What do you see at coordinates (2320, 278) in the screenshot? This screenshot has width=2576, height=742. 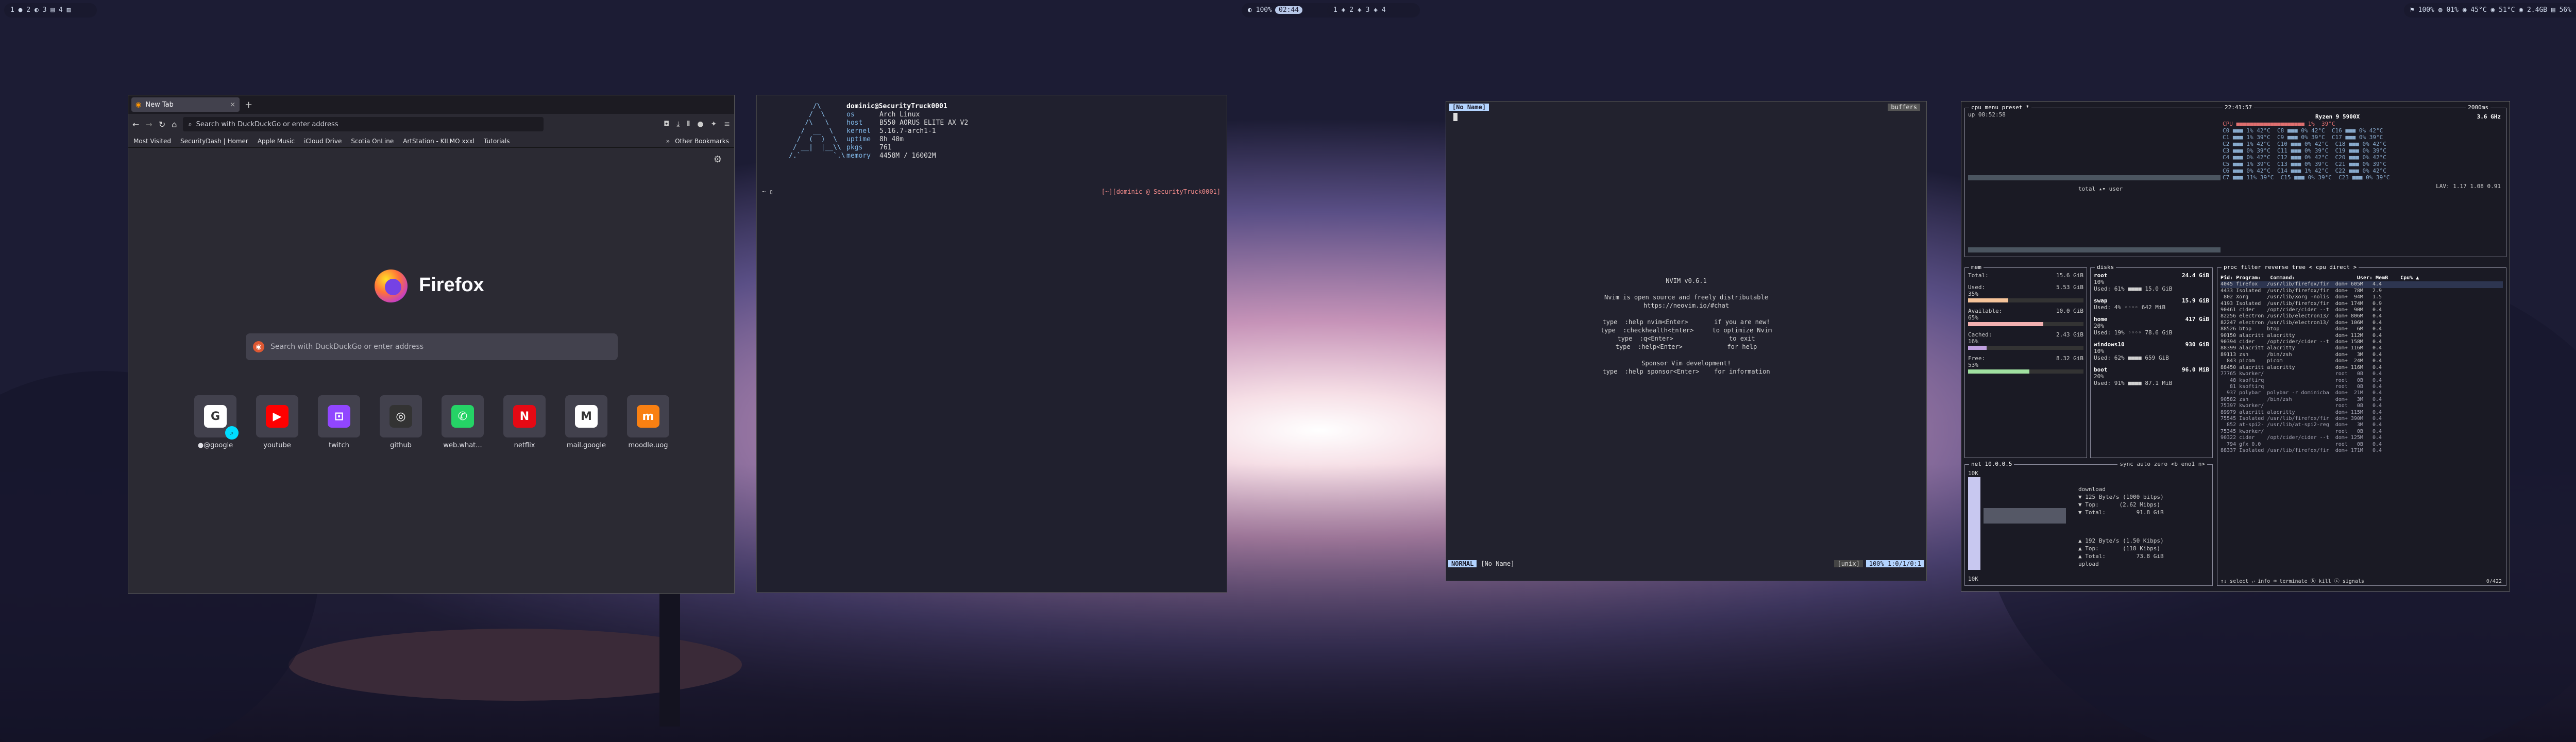 I see `proc-columns: Pid: Program: Command: User: MemB Cpu% ▲` at bounding box center [2320, 278].